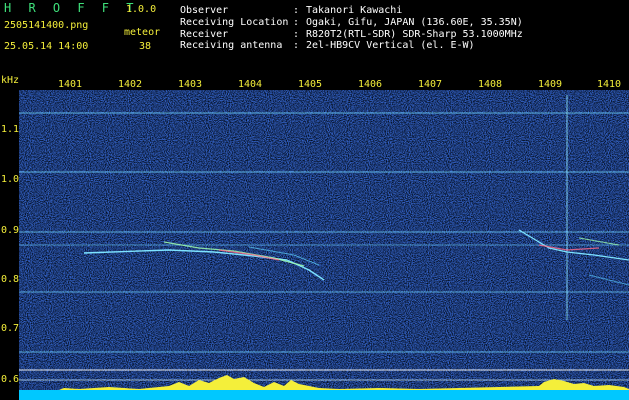  Describe the element at coordinates (10, 328) in the screenshot. I see `y-tick-label: 0.7` at that location.